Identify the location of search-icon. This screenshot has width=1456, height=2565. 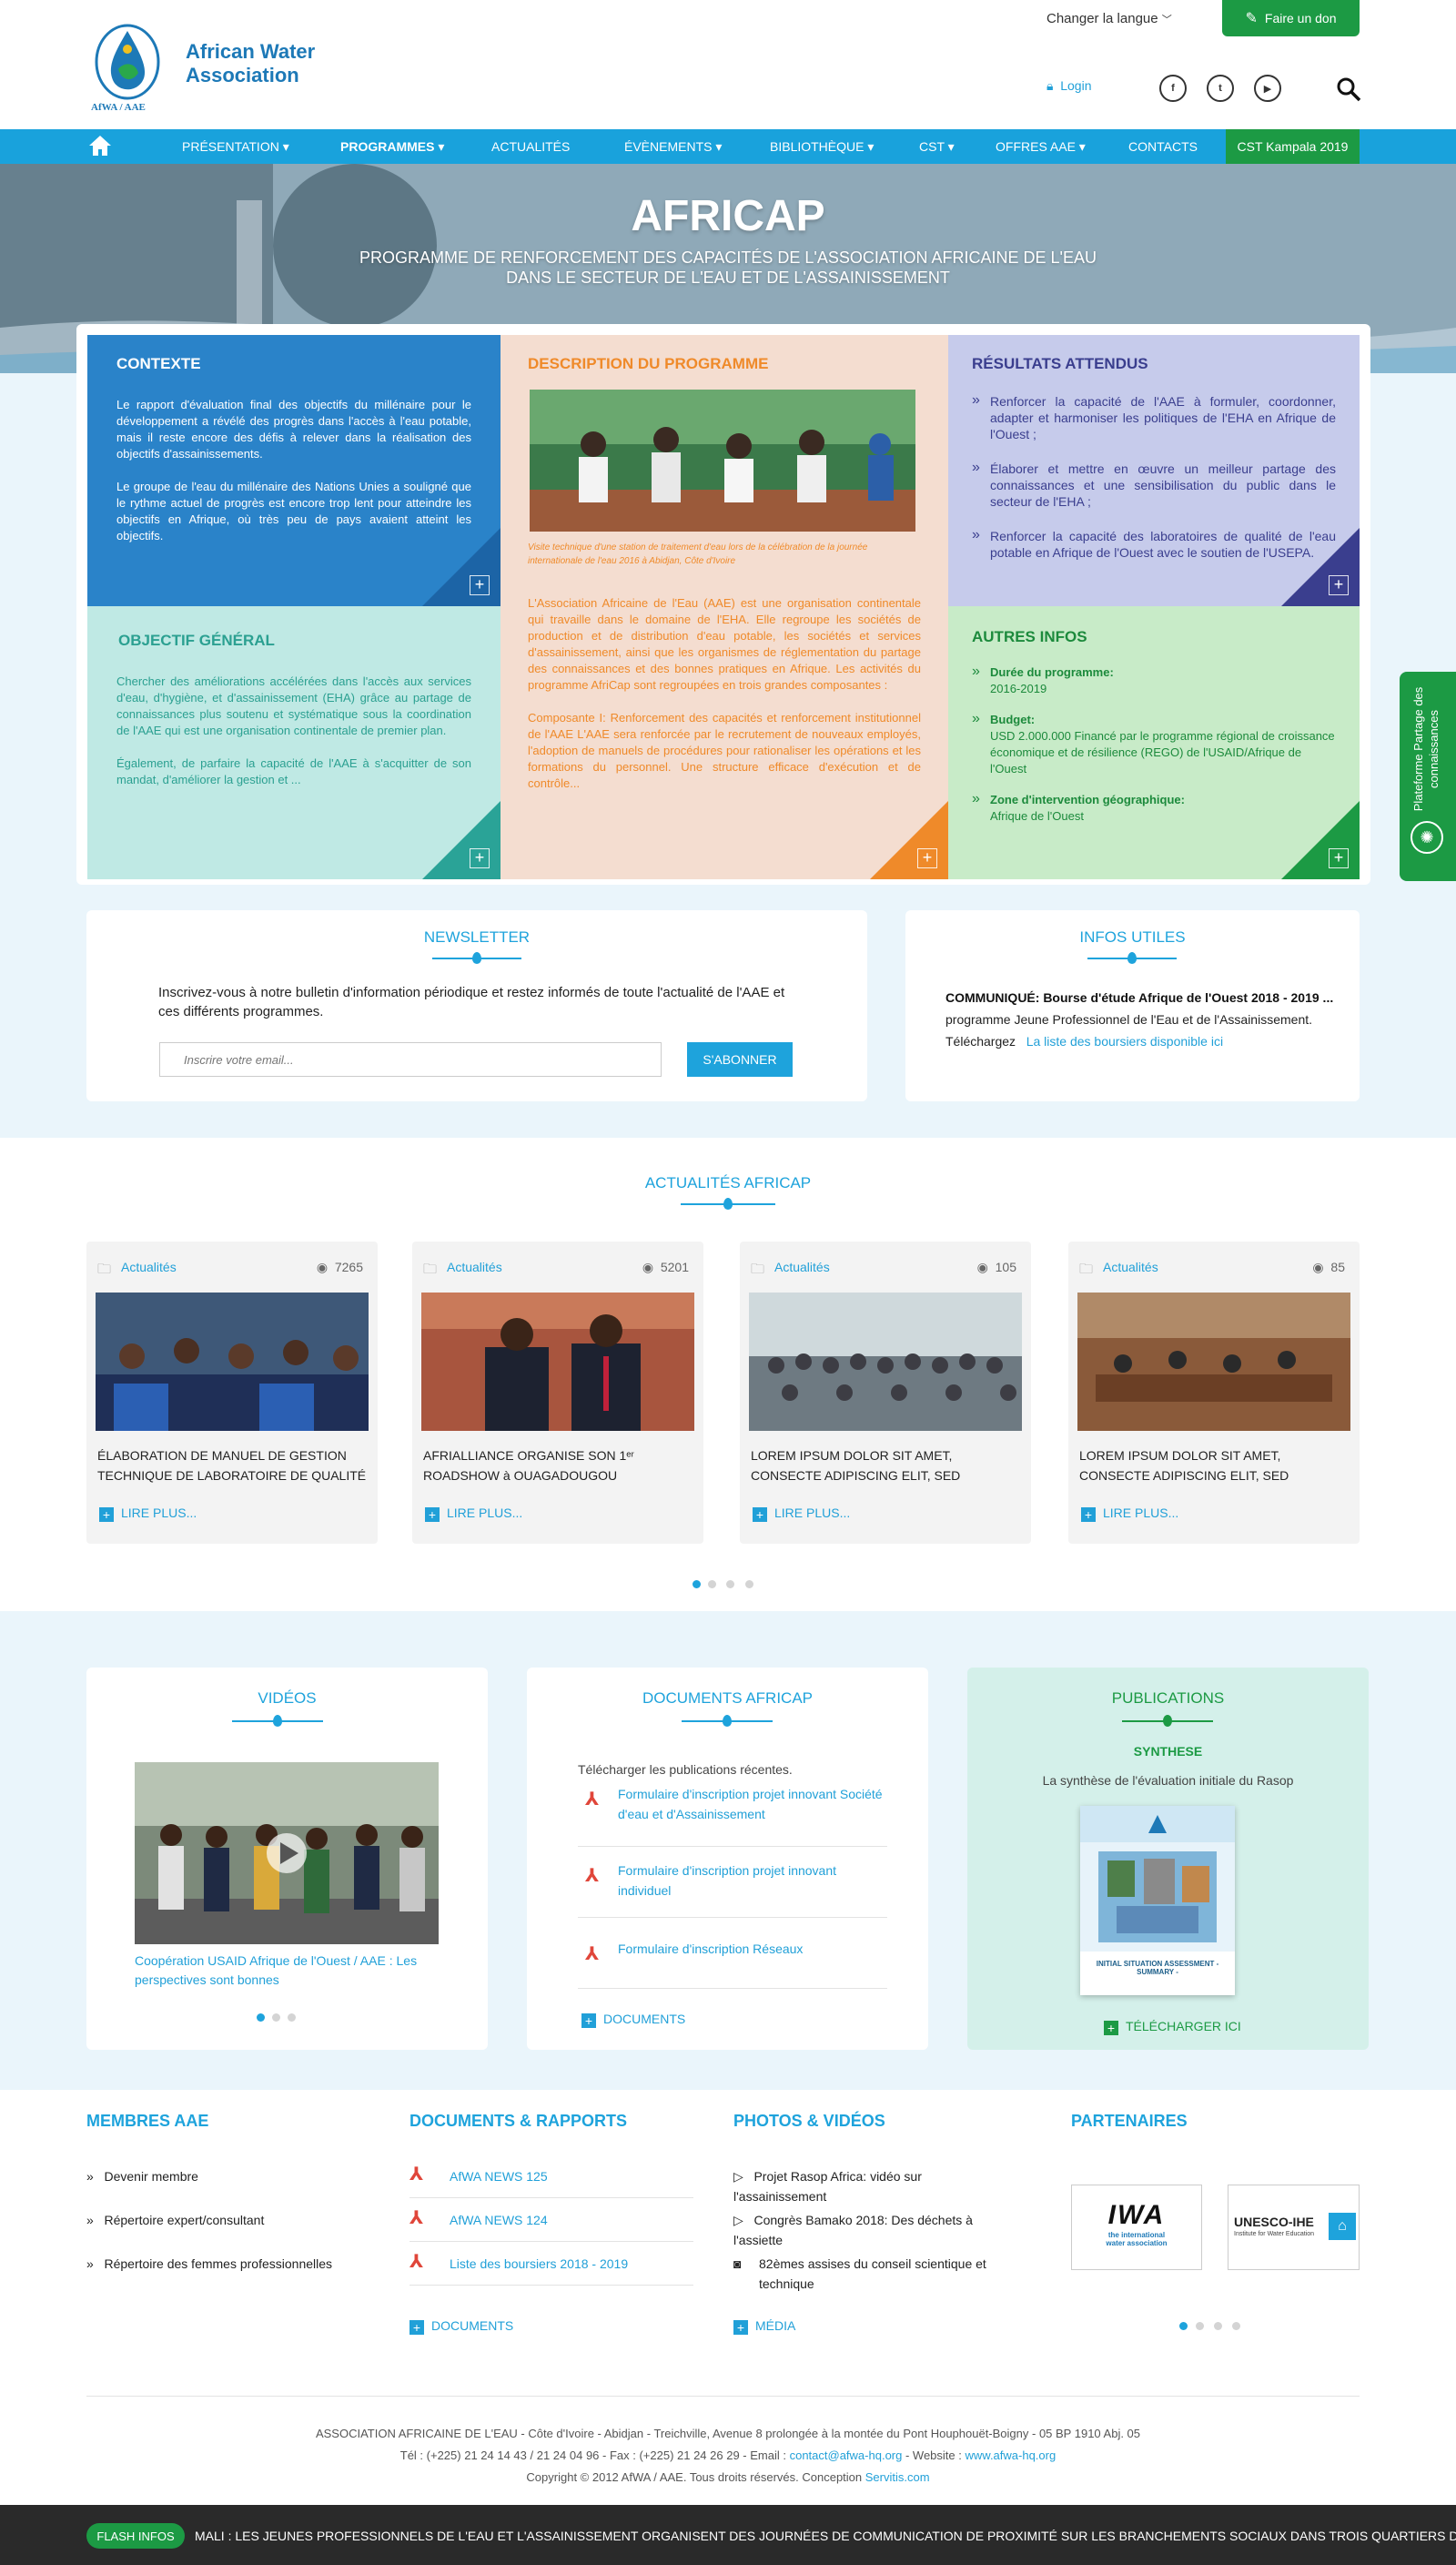
(1349, 89).